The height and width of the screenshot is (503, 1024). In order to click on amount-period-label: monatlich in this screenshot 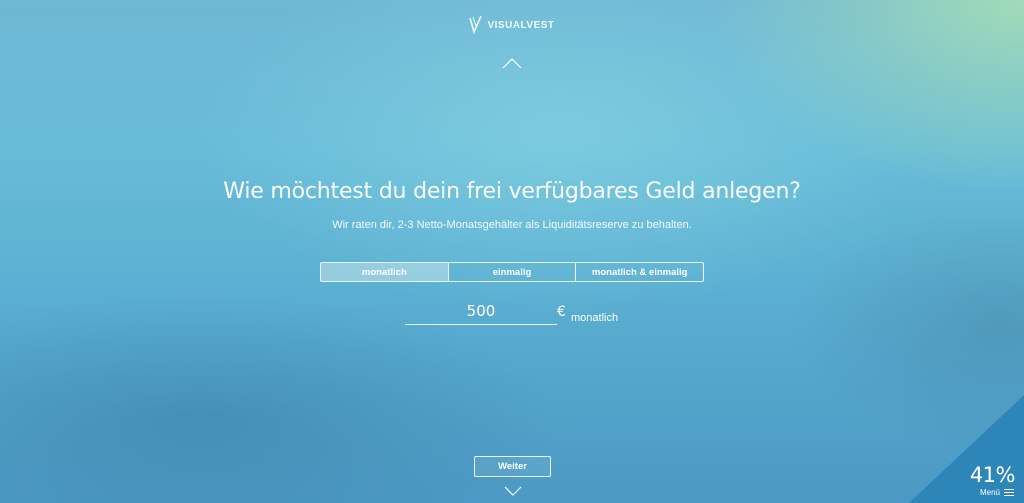, I will do `click(595, 318)`.